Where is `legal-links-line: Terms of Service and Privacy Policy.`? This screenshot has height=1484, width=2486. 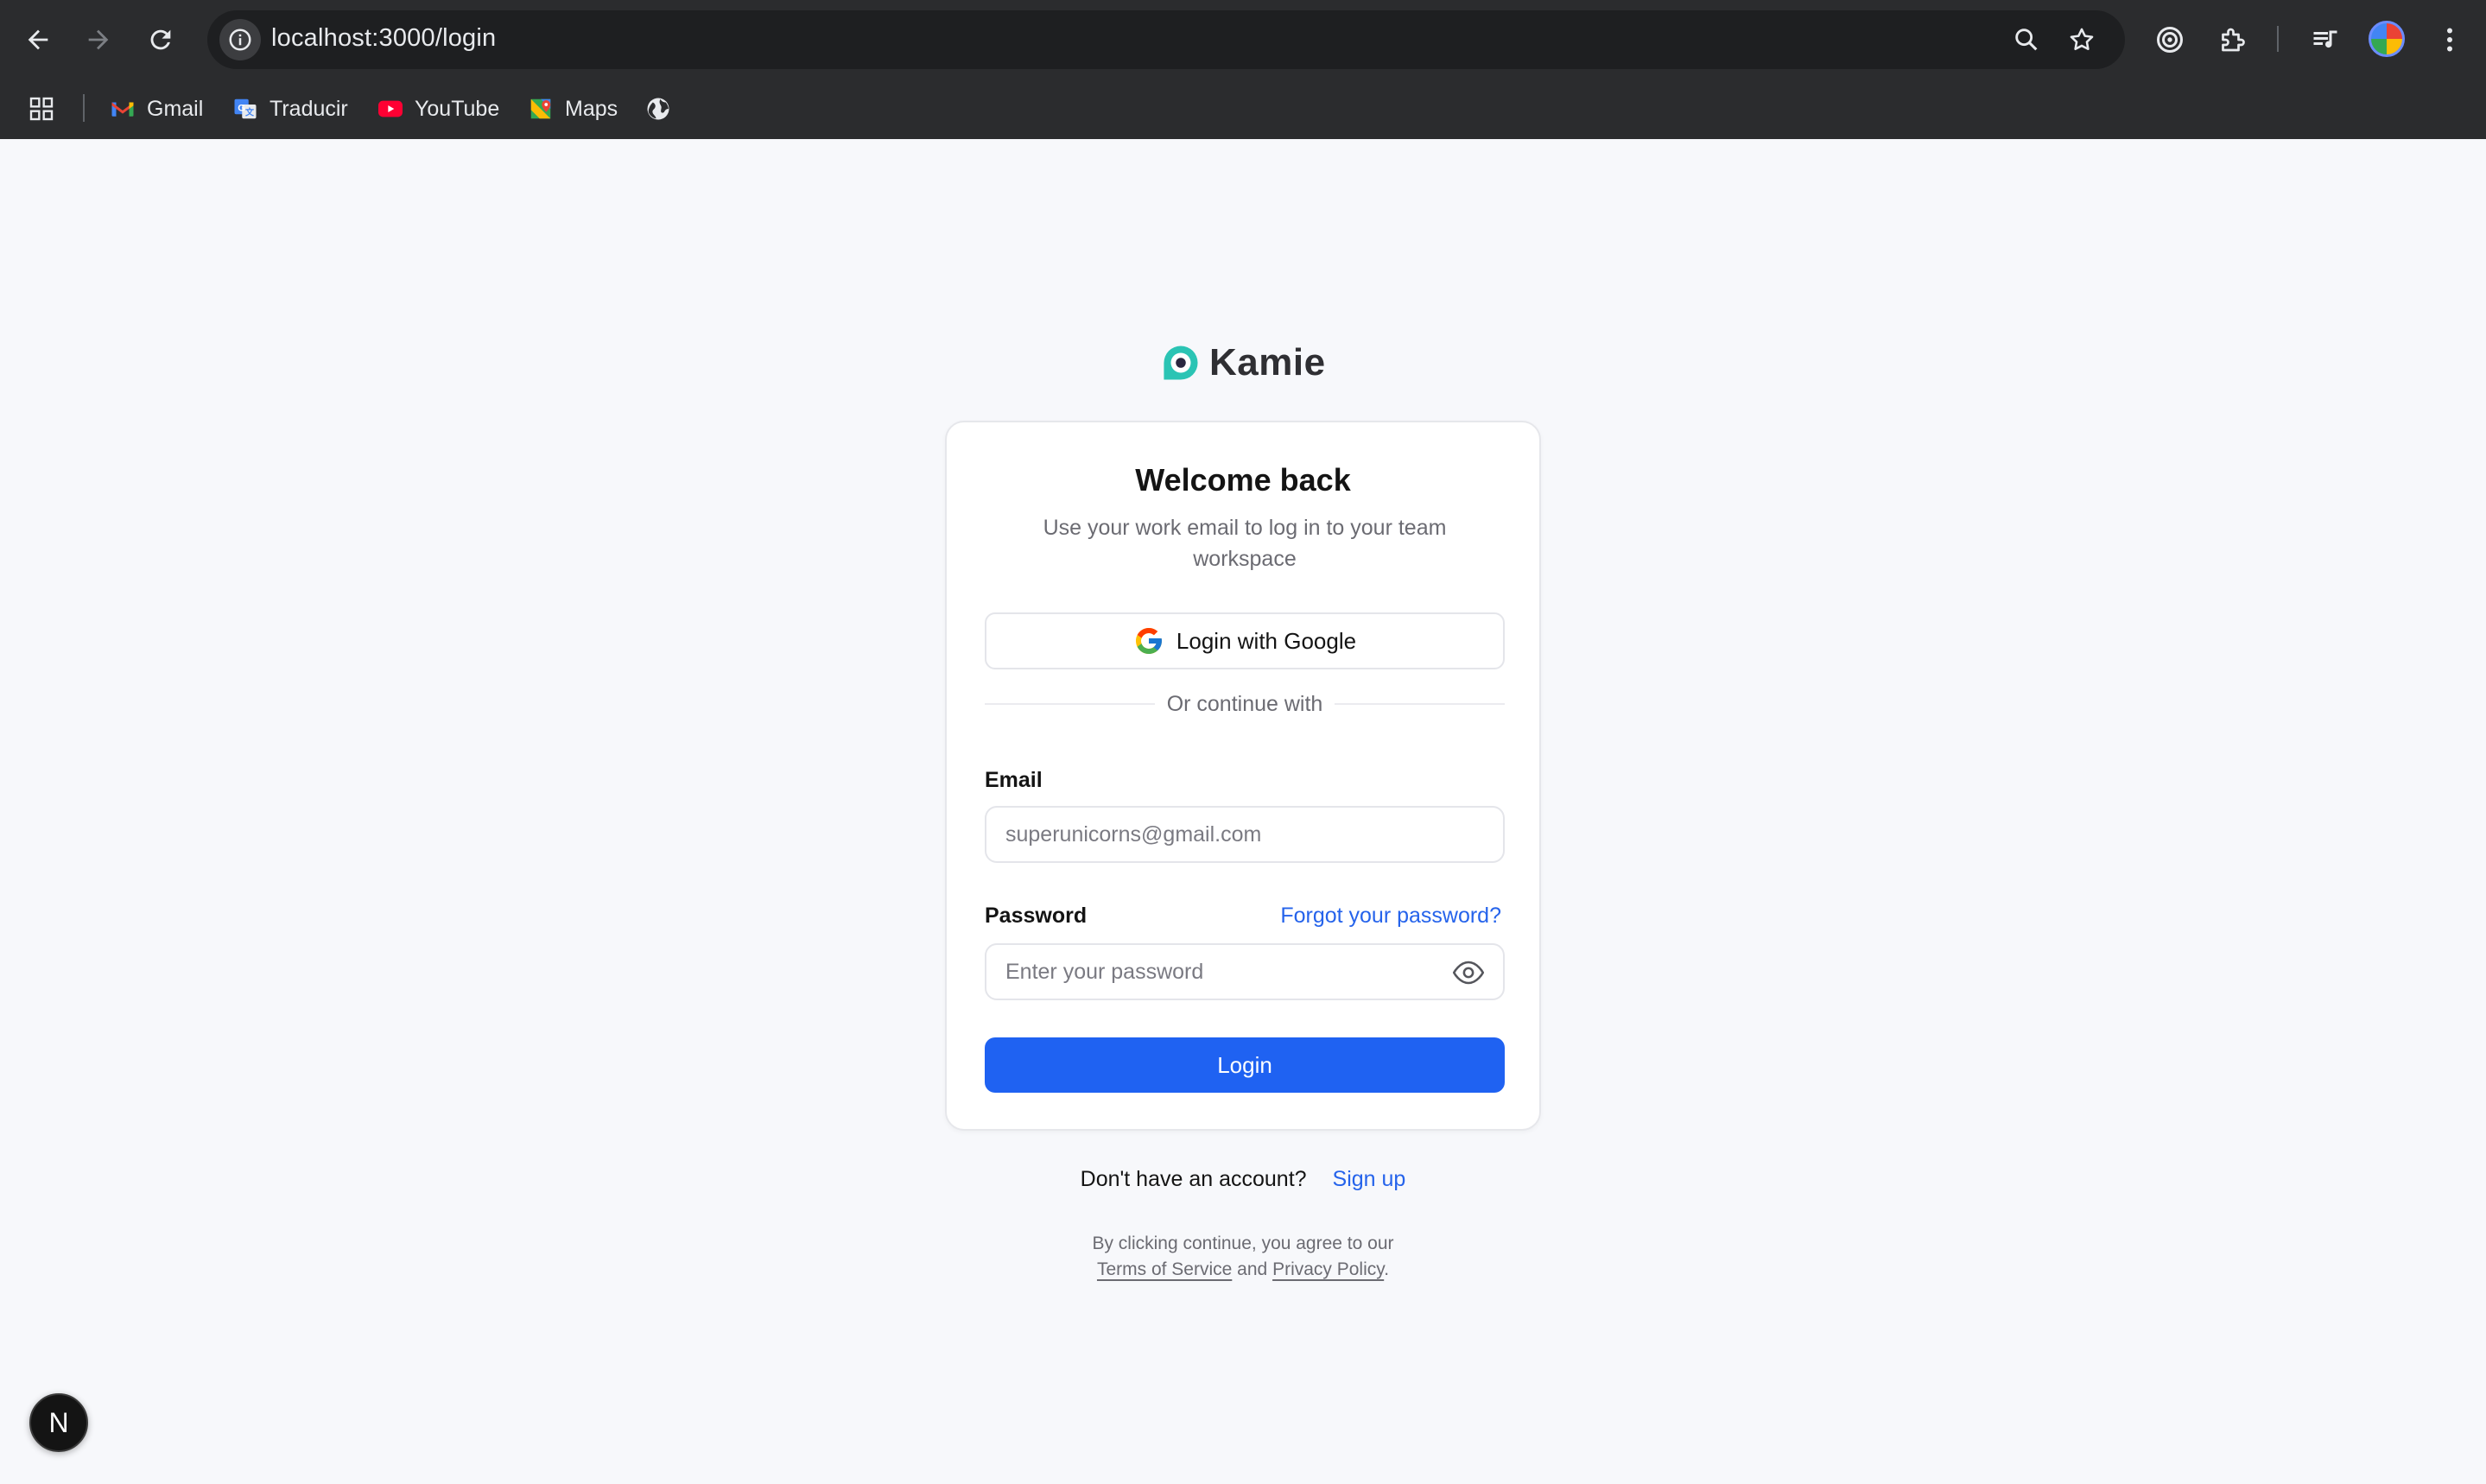 legal-links-line: Terms of Service and Privacy Policy. is located at coordinates (1243, 1270).